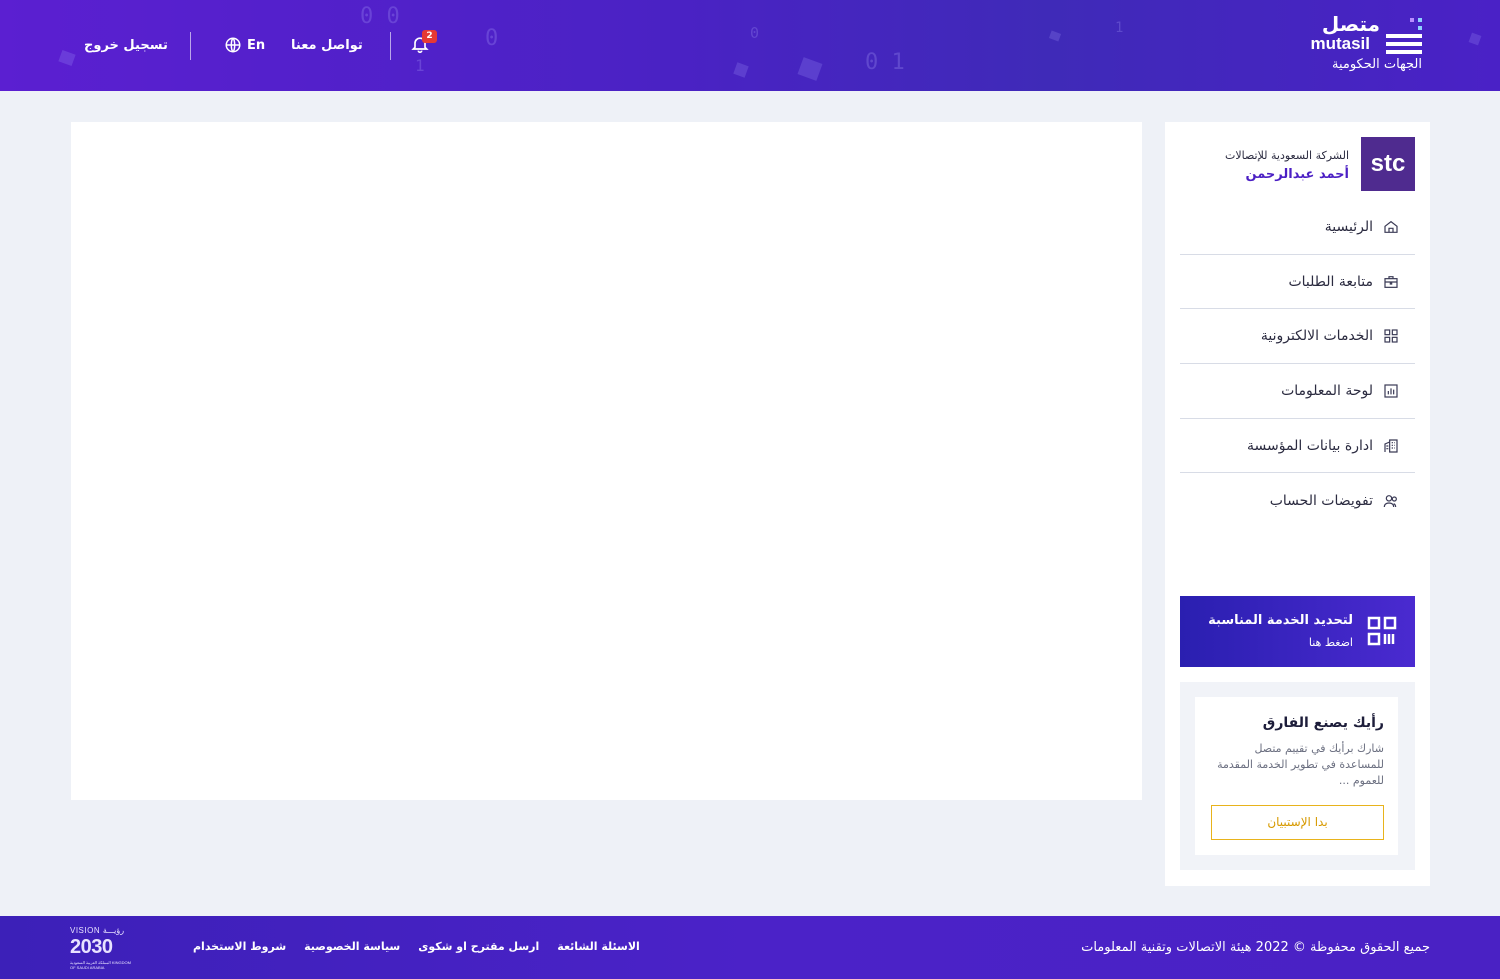 The height and width of the screenshot is (979, 1500). I want to click on sidebar-item-label: لوحة المعلومات, so click(1327, 390).